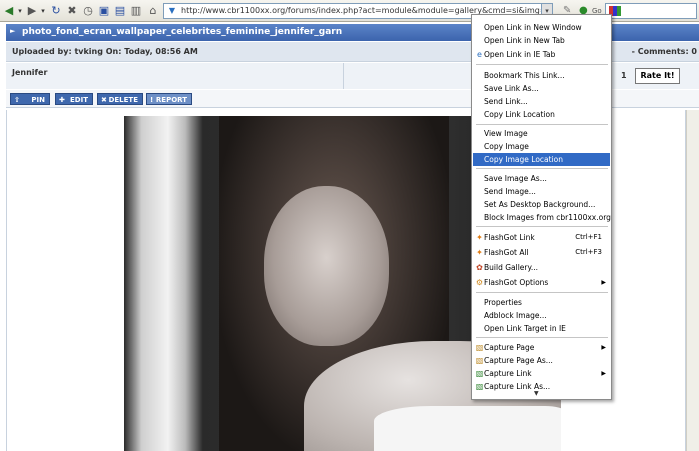 This screenshot has height=451, width=699. What do you see at coordinates (72, 11) in the screenshot?
I see `stop-icon: ✖` at bounding box center [72, 11].